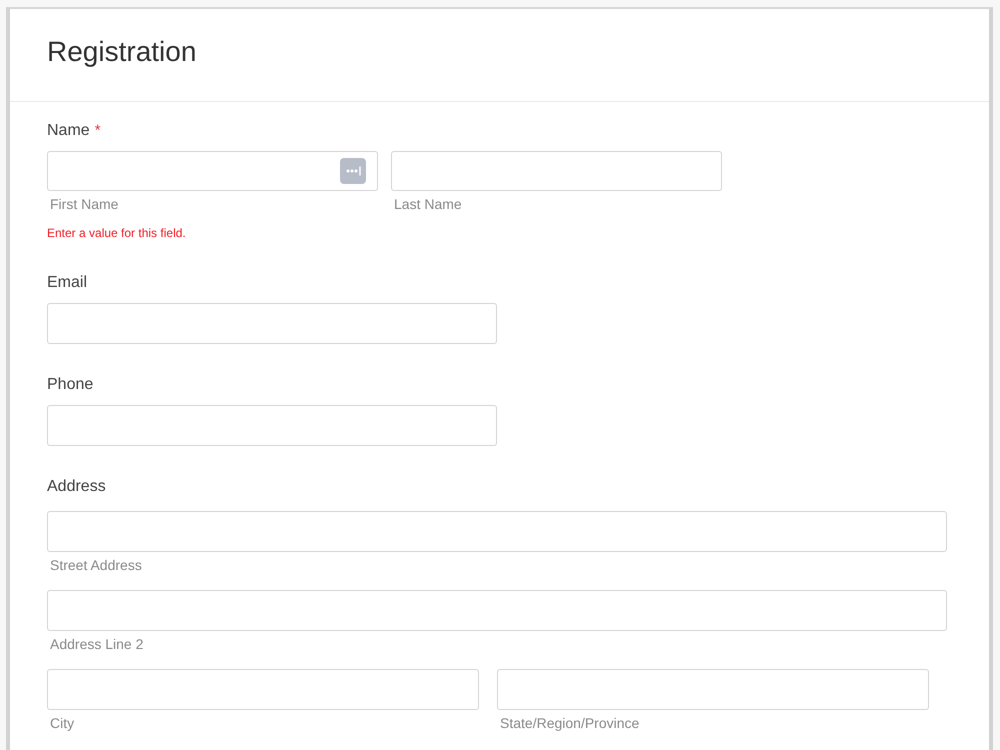 The height and width of the screenshot is (750, 1000). What do you see at coordinates (68, 131) in the screenshot?
I see `field-label: Name` at bounding box center [68, 131].